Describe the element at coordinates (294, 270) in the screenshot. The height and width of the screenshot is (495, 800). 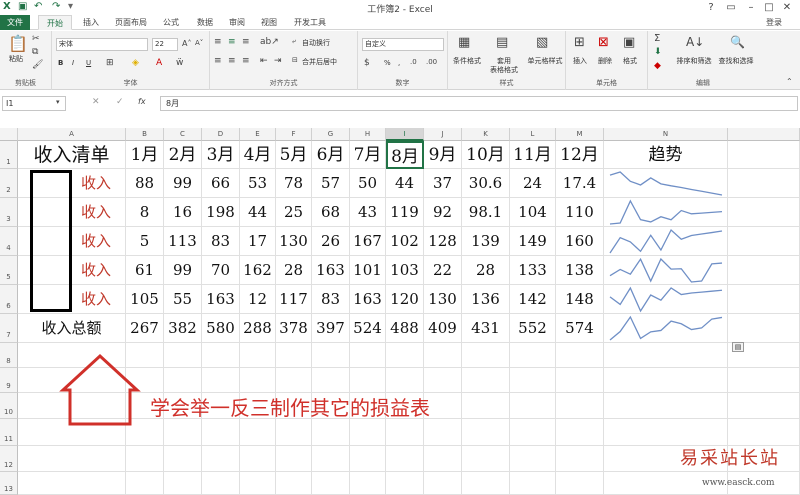
I see `table-cell: 28` at that location.